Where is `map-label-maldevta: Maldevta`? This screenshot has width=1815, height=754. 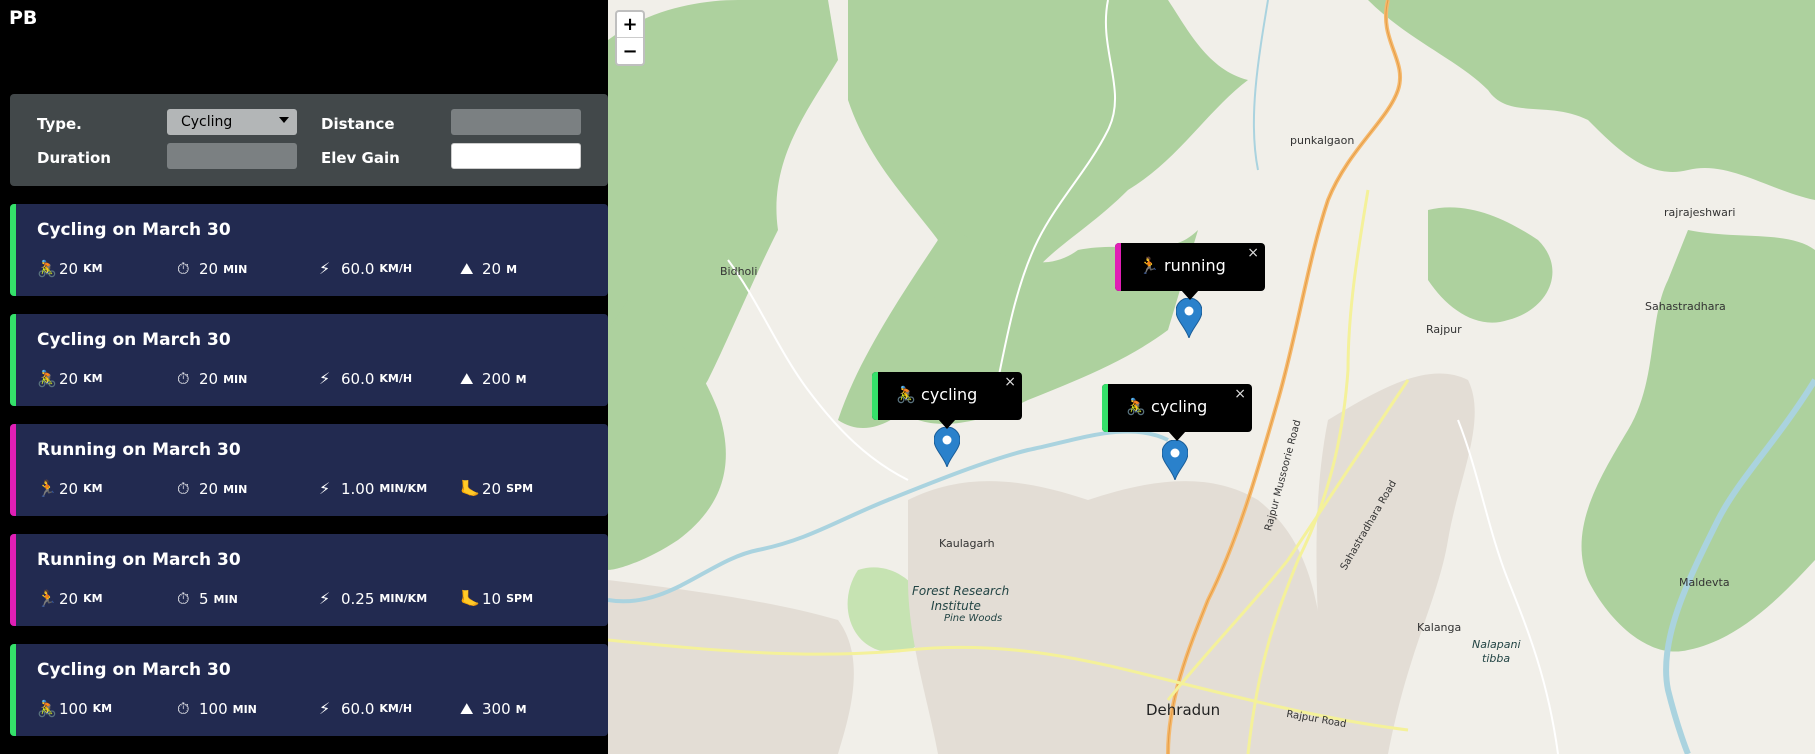 map-label-maldevta: Maldevta is located at coordinates (1704, 582).